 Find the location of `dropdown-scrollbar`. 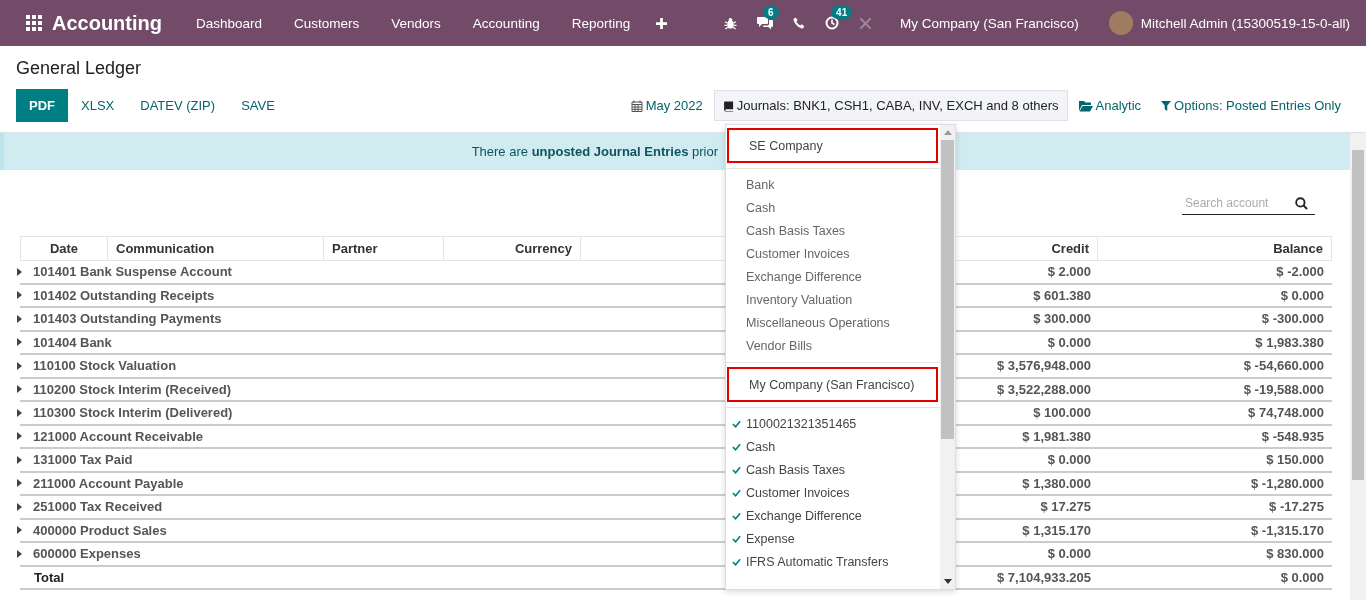

dropdown-scrollbar is located at coordinates (947, 357).